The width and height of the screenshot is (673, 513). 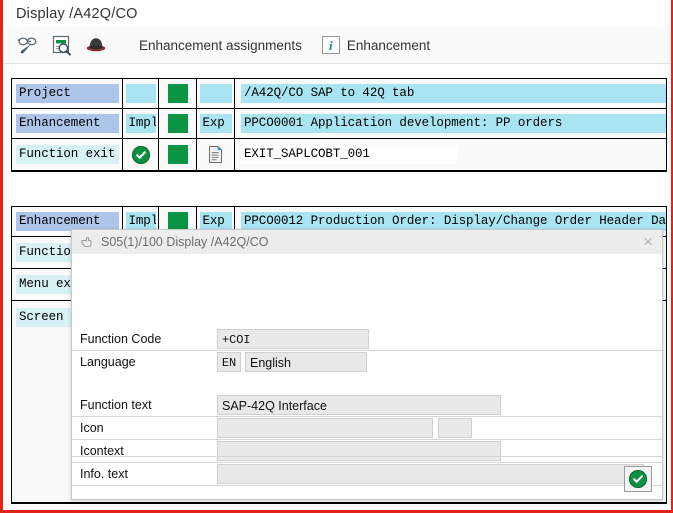 What do you see at coordinates (116, 405) in the screenshot?
I see `function-text-label: Function text` at bounding box center [116, 405].